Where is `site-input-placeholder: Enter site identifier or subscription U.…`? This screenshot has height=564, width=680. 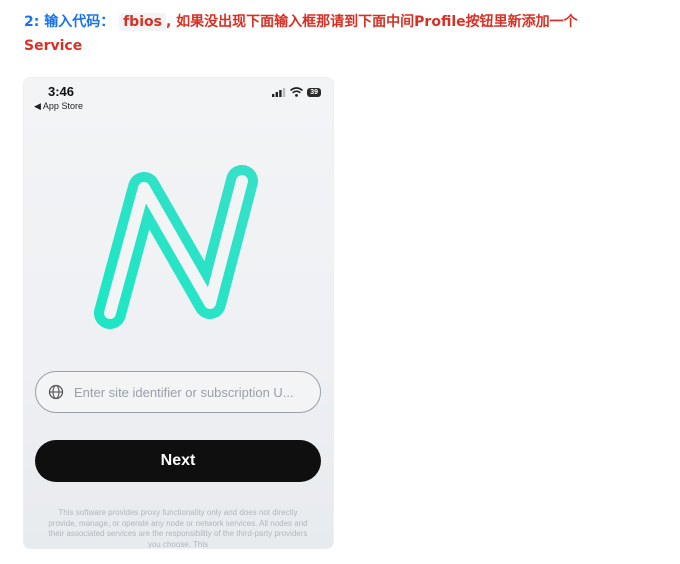 site-input-placeholder: Enter site identifier or subscription U.… is located at coordinates (184, 392).